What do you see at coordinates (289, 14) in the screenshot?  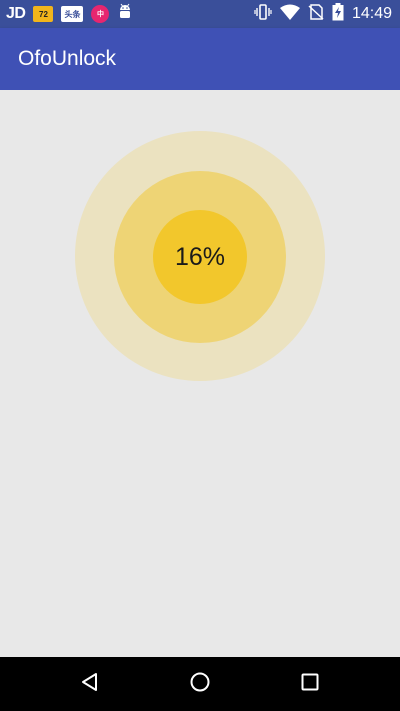 I see `wifi-icon` at bounding box center [289, 14].